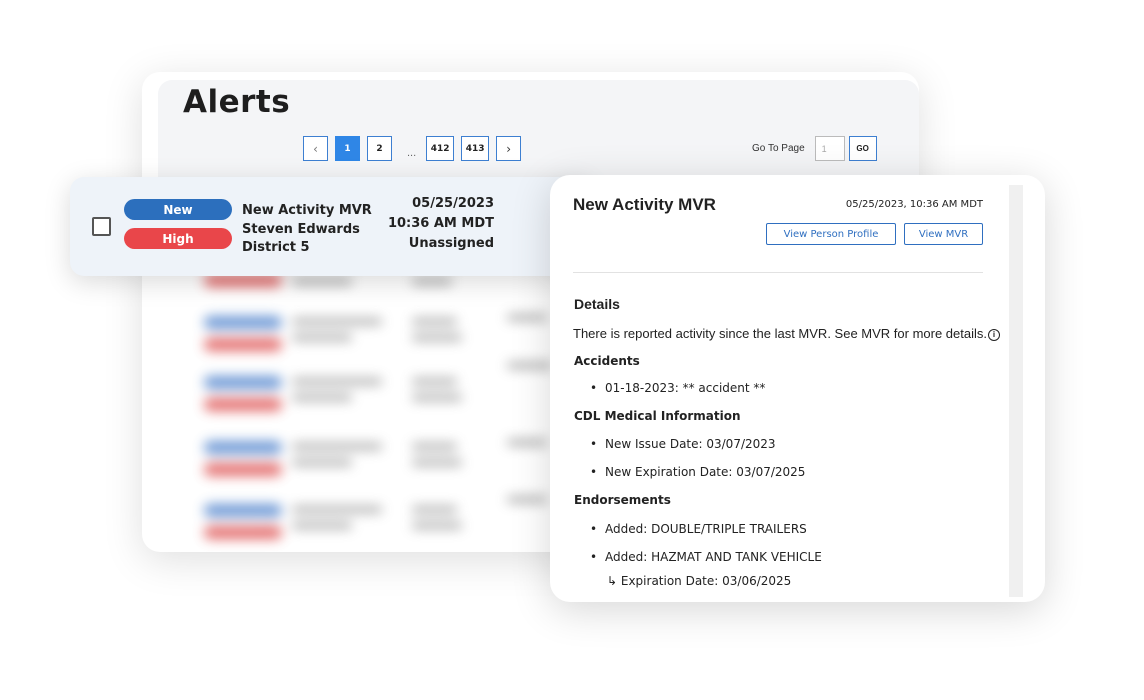  Describe the element at coordinates (178, 238) in the screenshot. I see `priority-badge: High` at that location.